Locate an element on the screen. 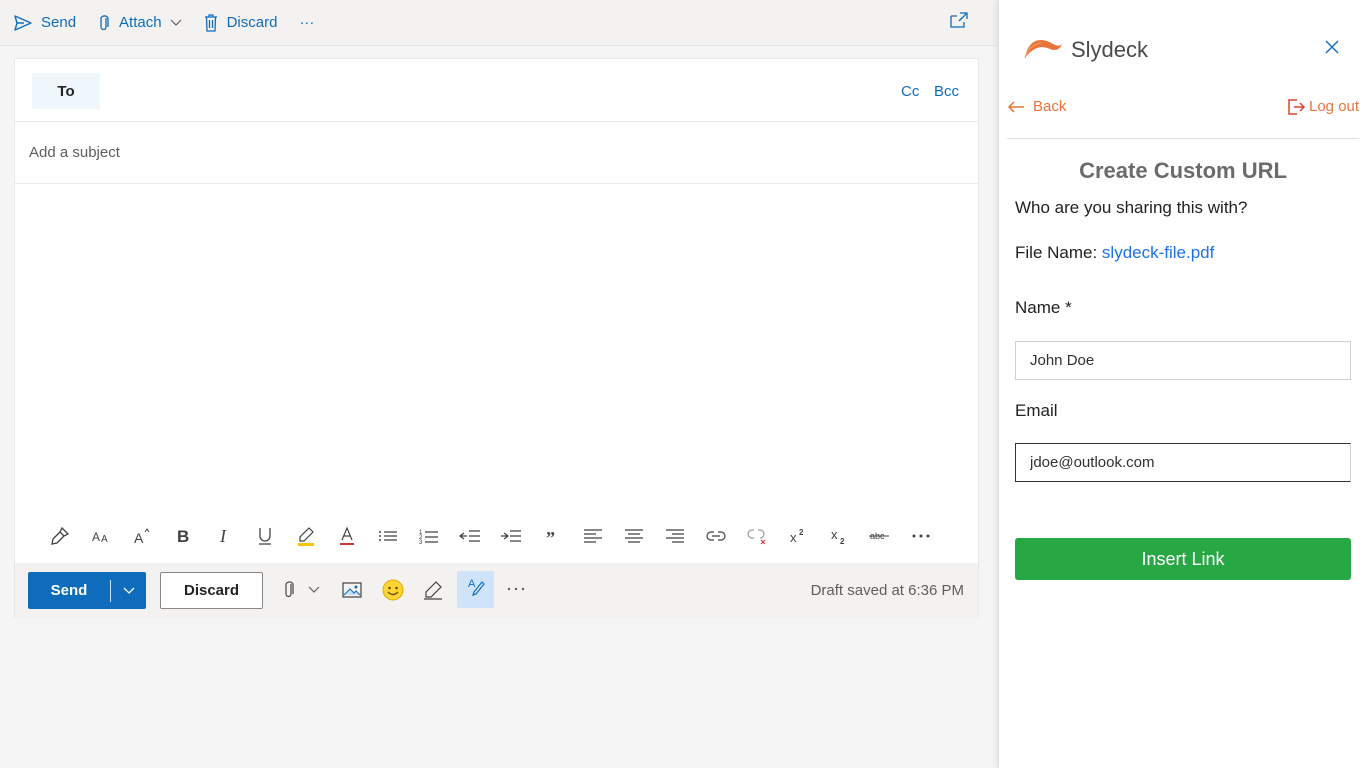  more-format-icon is located at coordinates (920, 536).